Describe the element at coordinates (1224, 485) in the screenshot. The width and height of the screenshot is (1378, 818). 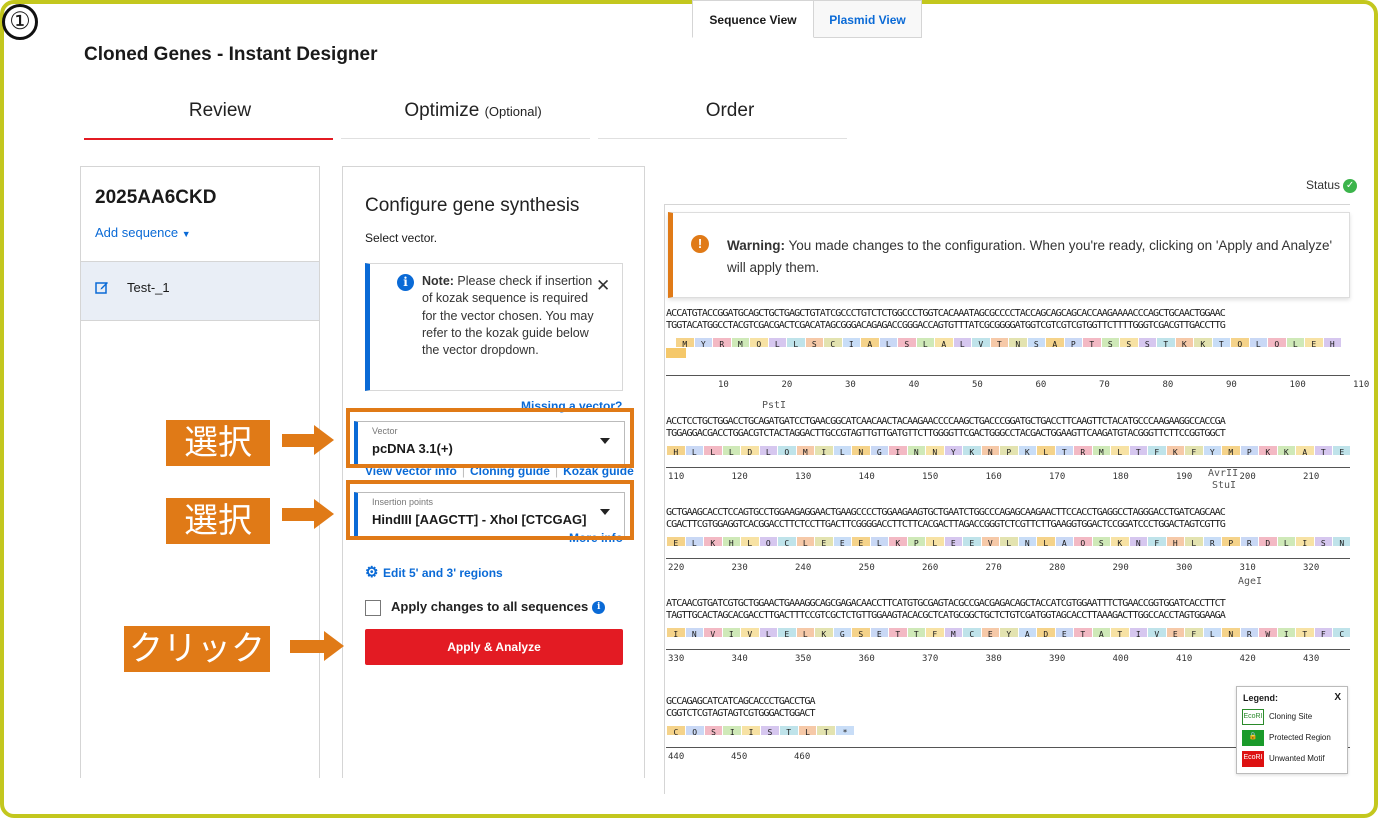
I see `restriction-site-label: StuI` at that location.